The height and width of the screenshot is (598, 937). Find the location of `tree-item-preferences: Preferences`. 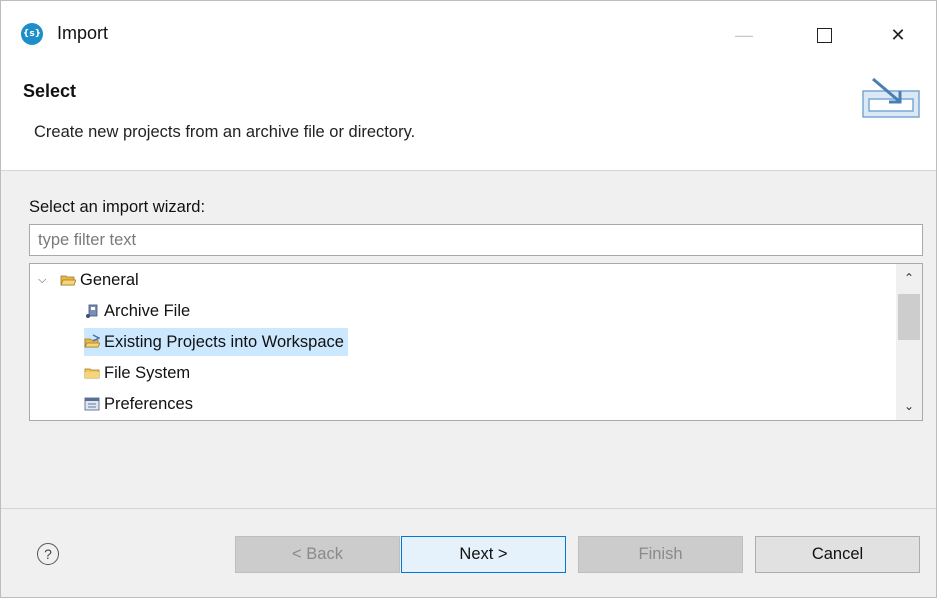

tree-item-preferences: Preferences is located at coordinates (138, 404).